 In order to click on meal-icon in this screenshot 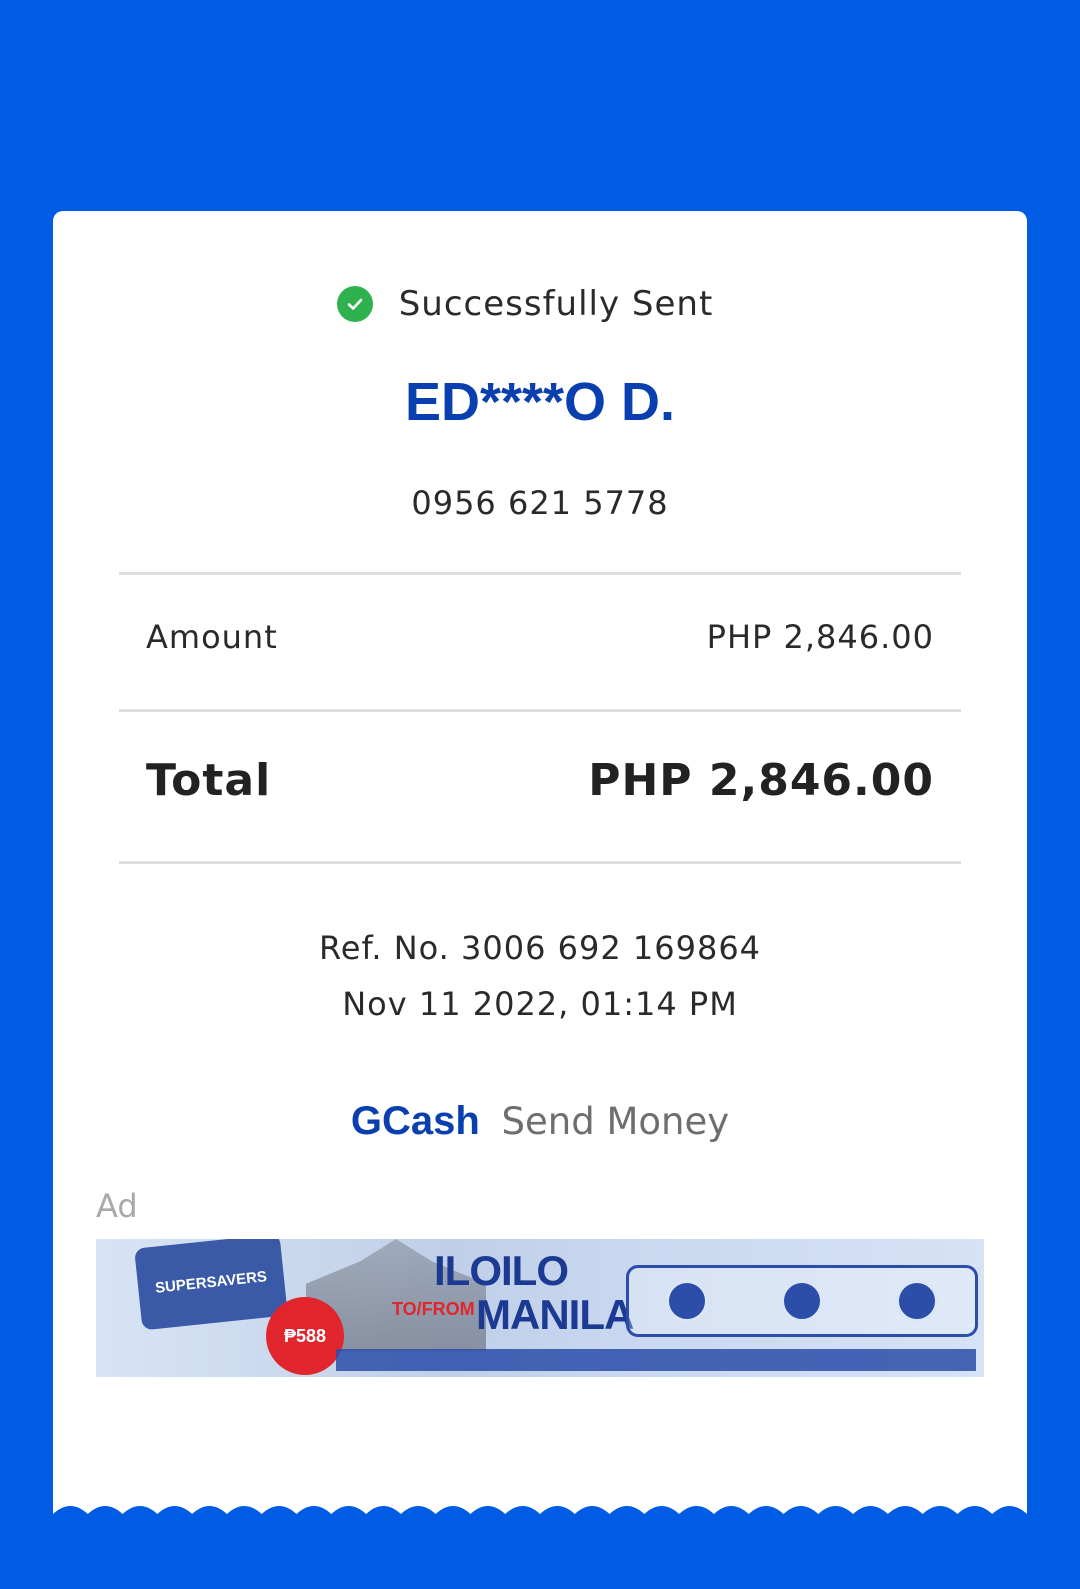, I will do `click(801, 1301)`.